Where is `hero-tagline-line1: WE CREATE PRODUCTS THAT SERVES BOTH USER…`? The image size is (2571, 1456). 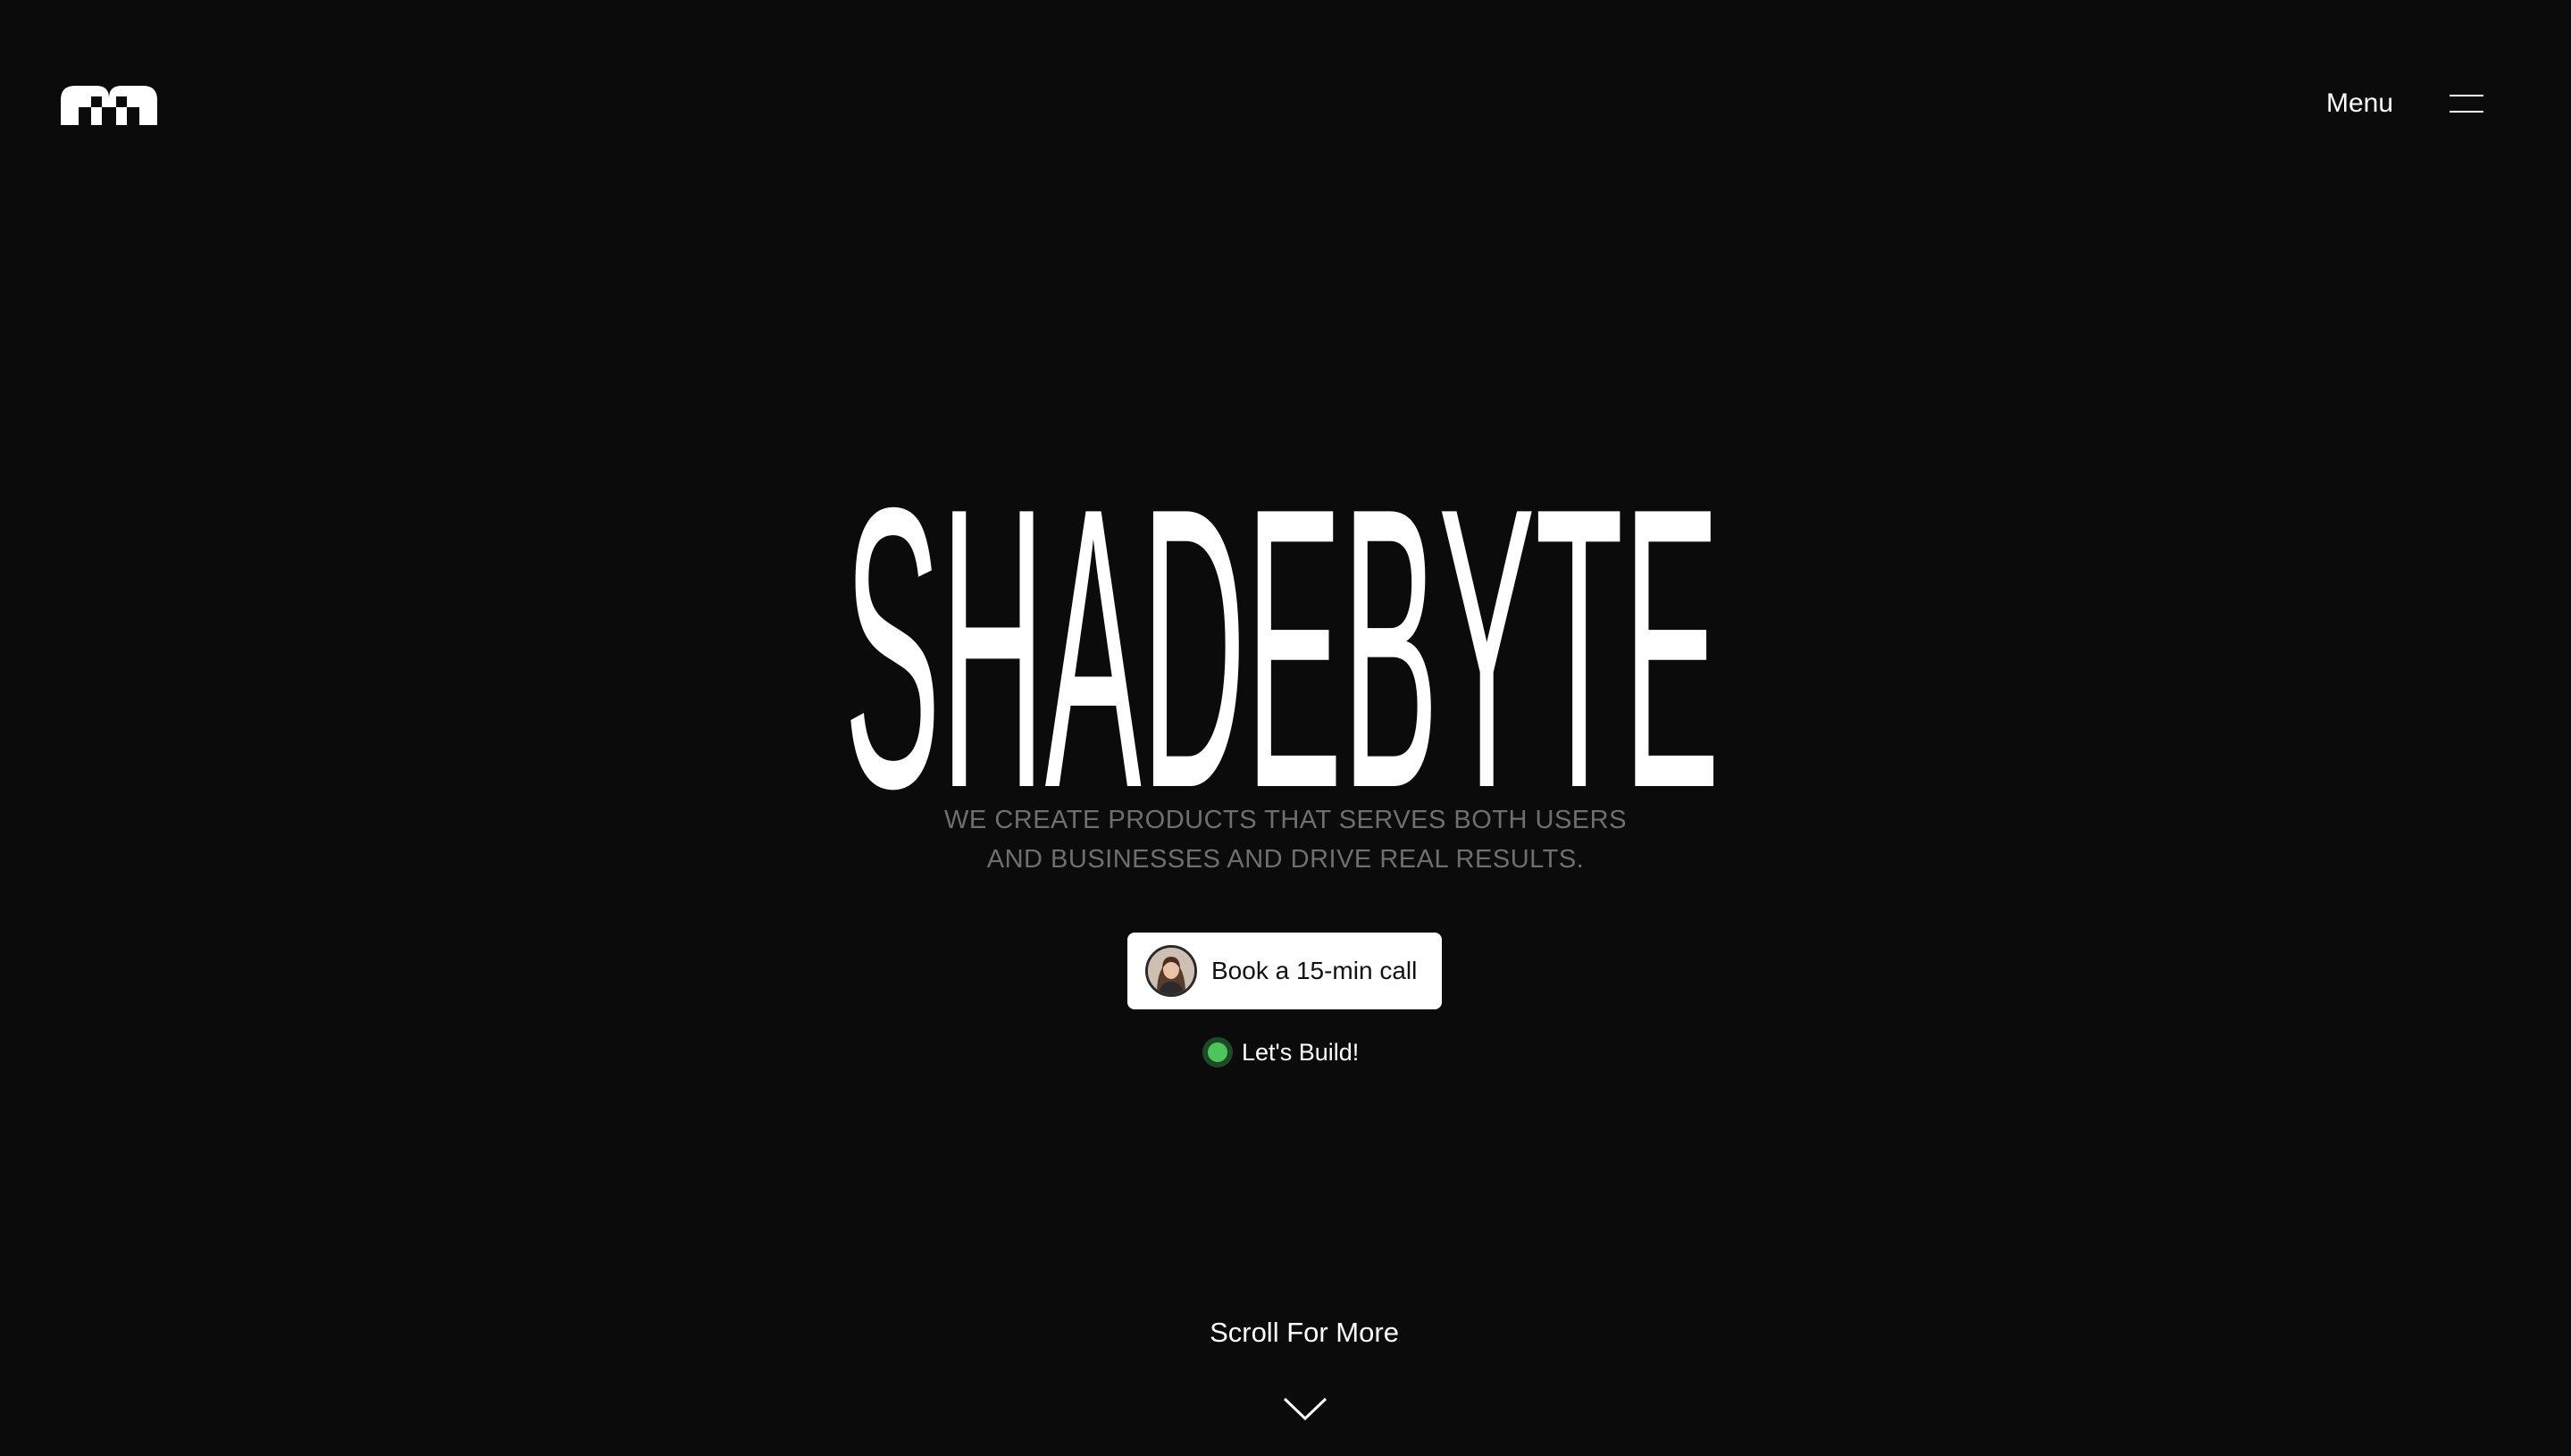 hero-tagline-line1: WE CREATE PRODUCTS THAT SERVES BOTH USER… is located at coordinates (1285, 820).